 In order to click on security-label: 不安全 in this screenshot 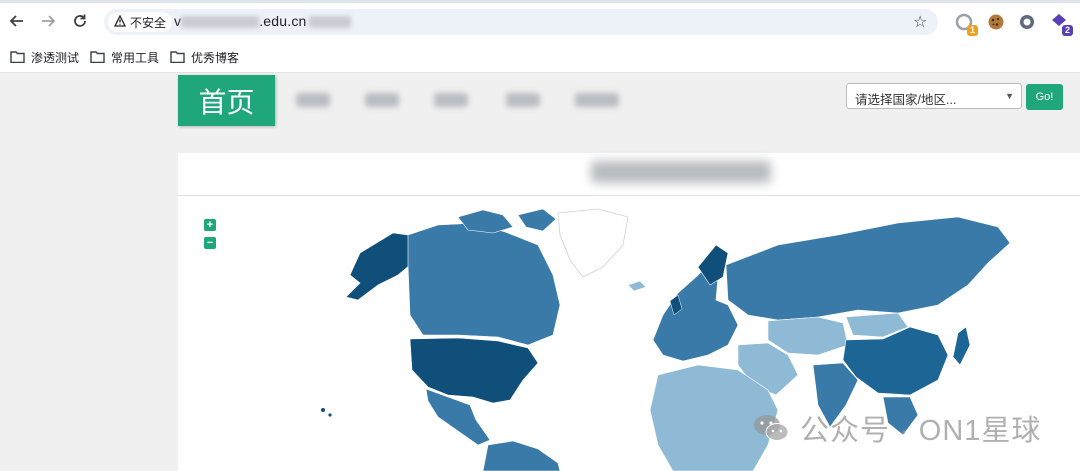, I will do `click(148, 22)`.